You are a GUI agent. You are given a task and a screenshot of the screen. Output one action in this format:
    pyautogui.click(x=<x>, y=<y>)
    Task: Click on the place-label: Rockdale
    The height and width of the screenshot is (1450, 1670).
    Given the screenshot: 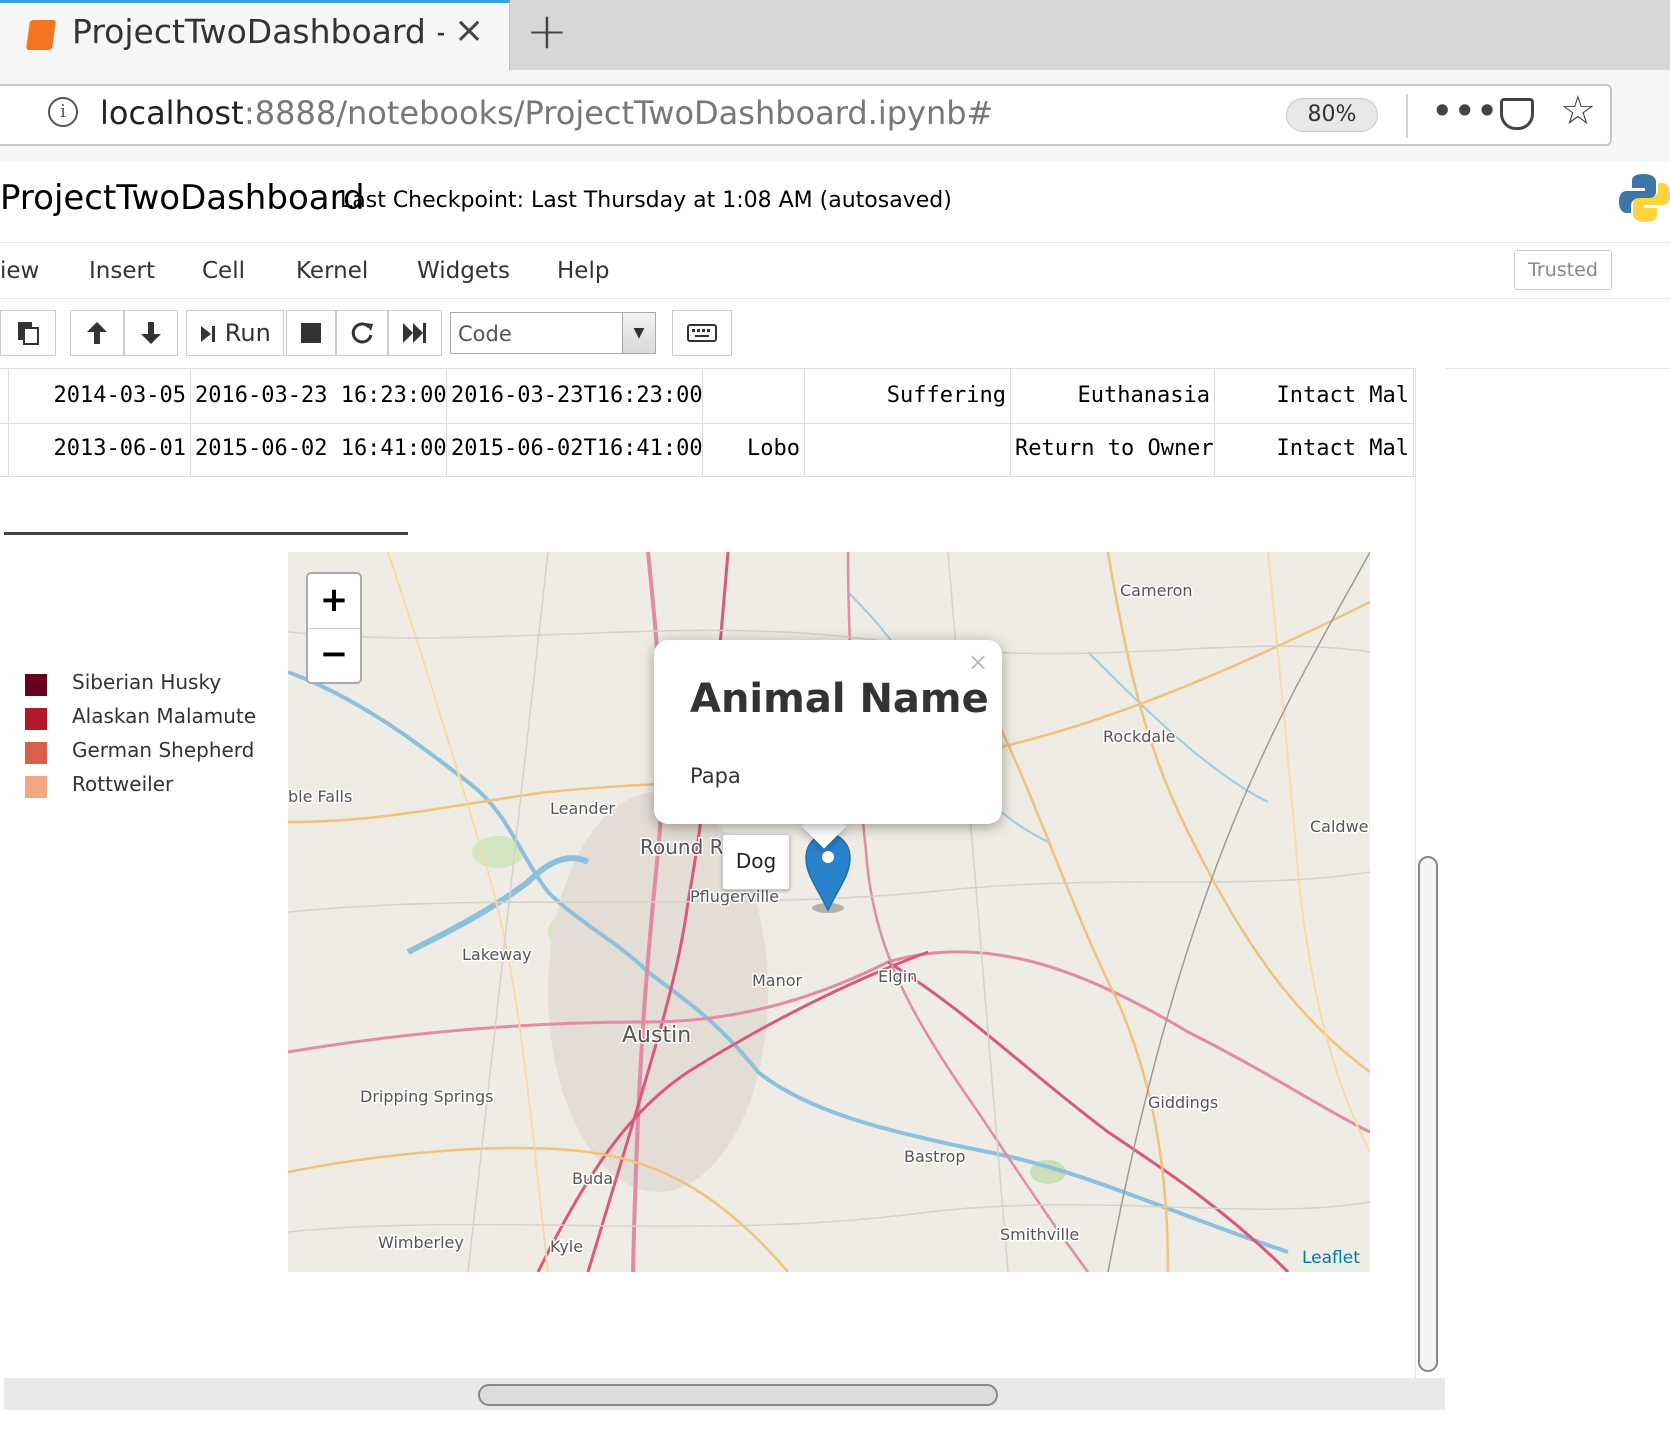 What is the action you would take?
    pyautogui.click(x=1139, y=736)
    